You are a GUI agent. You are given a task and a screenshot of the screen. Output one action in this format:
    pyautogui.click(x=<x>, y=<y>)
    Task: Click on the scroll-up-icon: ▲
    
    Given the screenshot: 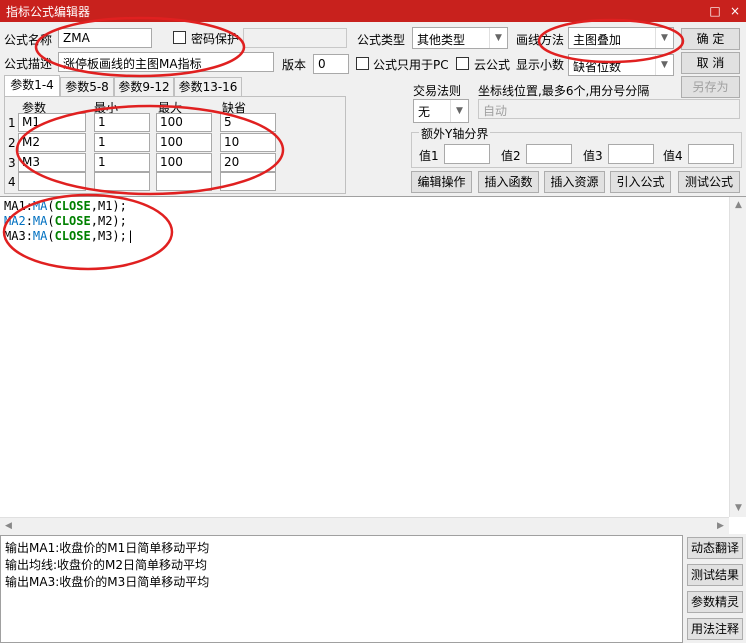 What is the action you would take?
    pyautogui.click(x=738, y=205)
    